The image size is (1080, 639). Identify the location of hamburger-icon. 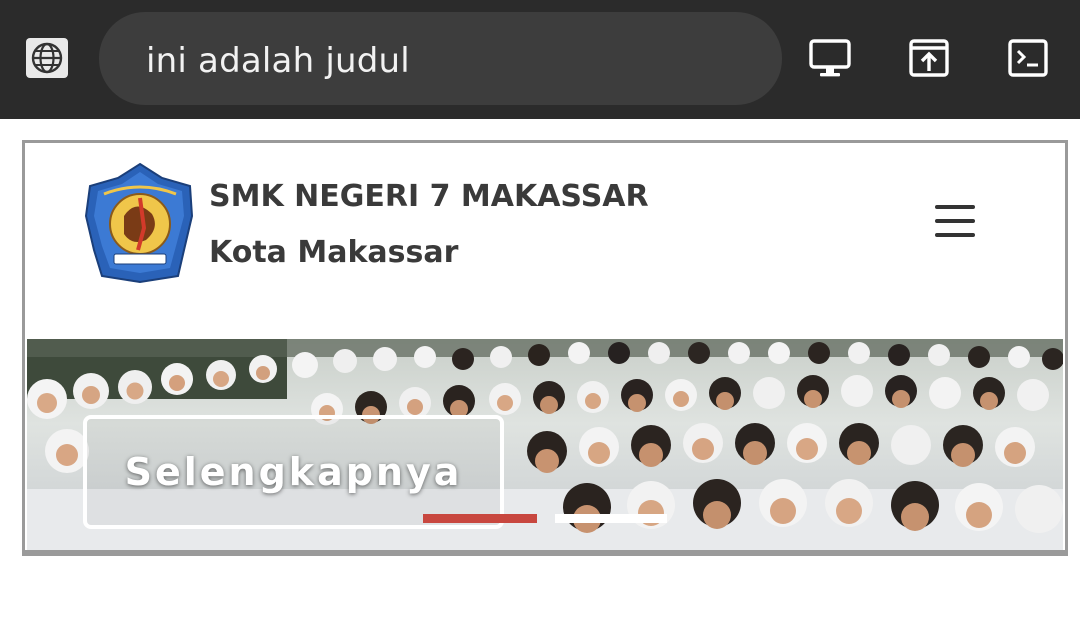
(956, 221).